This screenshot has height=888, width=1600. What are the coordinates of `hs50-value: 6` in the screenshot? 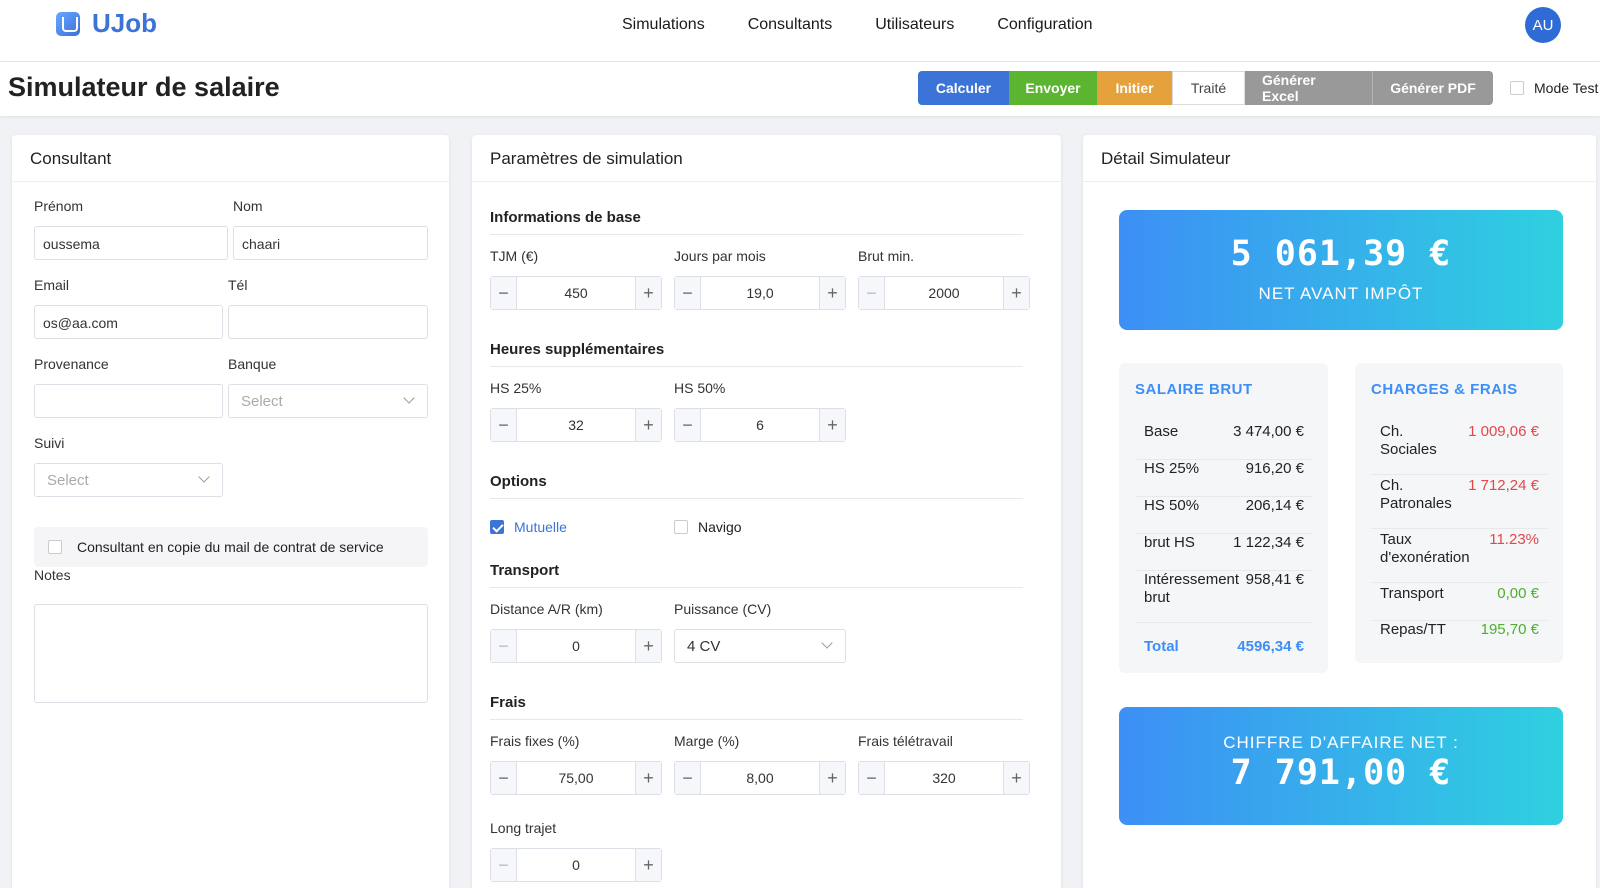 It's located at (760, 425).